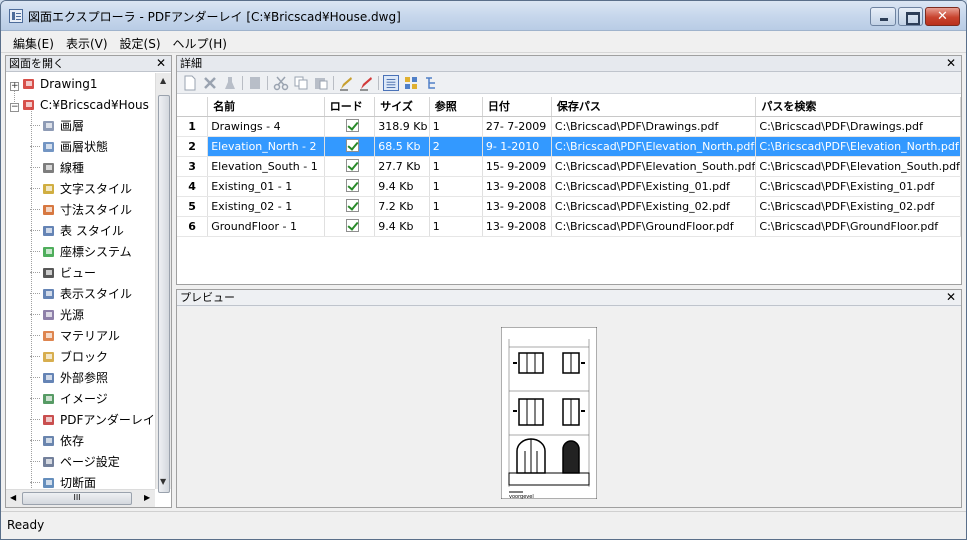 The image size is (967, 540). Describe the element at coordinates (49, 273) in the screenshot. I see `view-icon` at that location.